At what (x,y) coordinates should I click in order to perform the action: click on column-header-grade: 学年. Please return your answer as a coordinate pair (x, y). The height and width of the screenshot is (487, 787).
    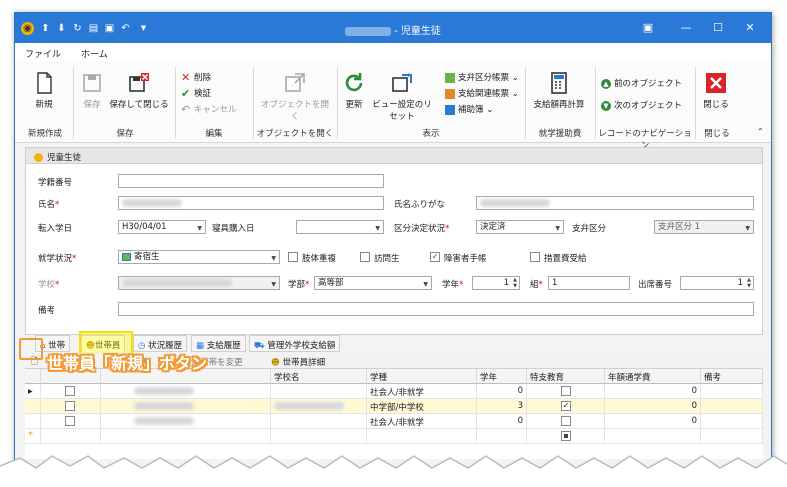
    Looking at the image, I should click on (502, 376).